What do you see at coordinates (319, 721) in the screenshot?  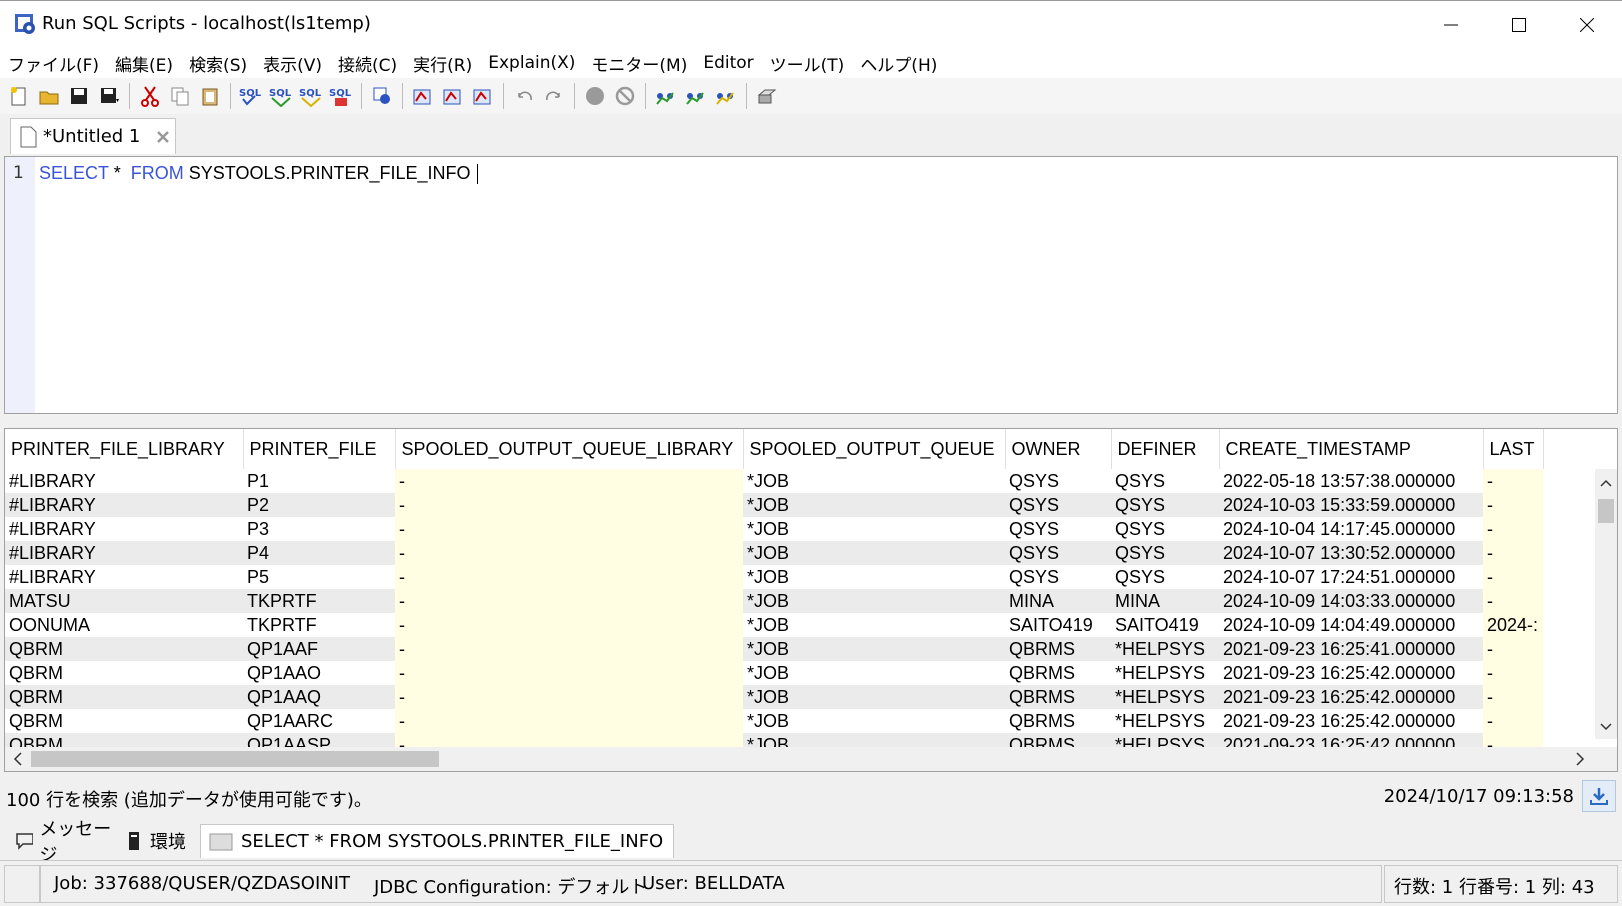 I see `table-cell: QP1AARC` at bounding box center [319, 721].